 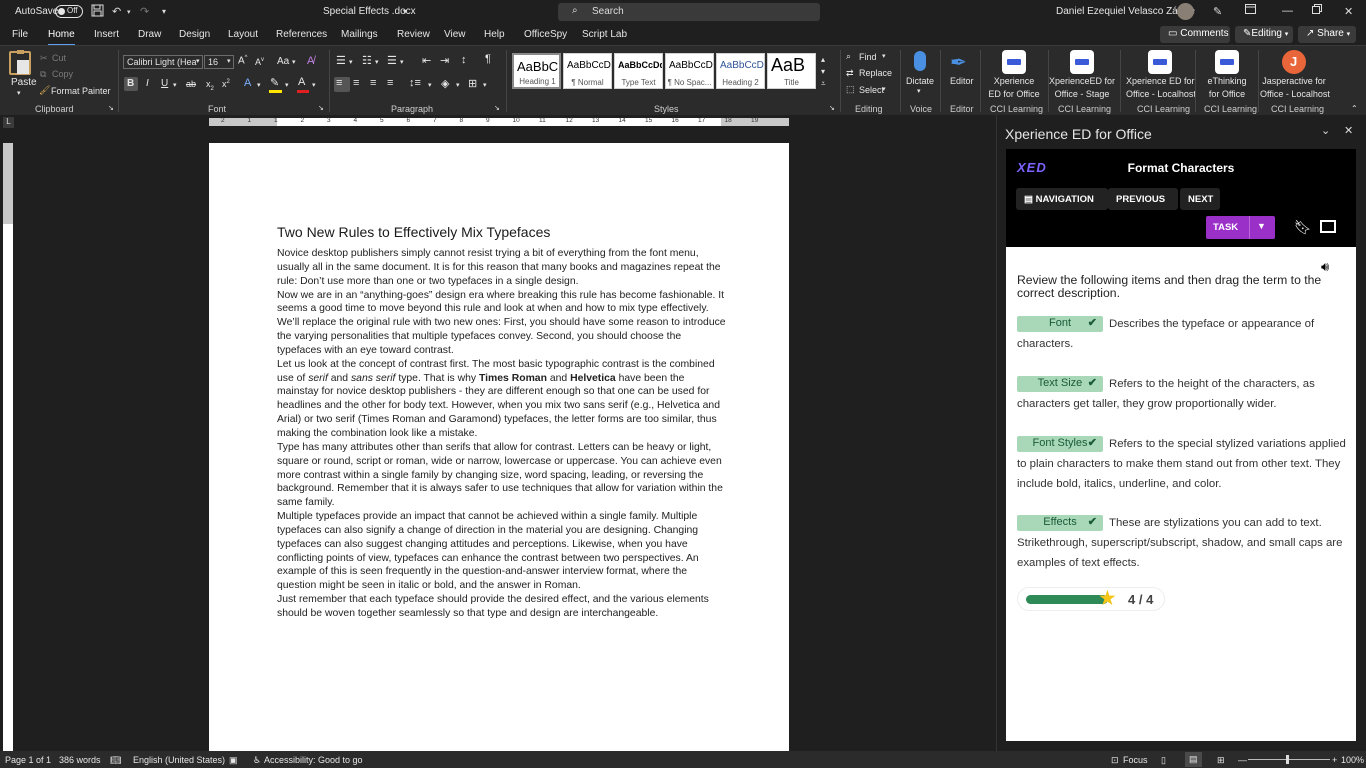 What do you see at coordinates (163, 62) in the screenshot?
I see `font-name-box: Calibri Light (Hea` at bounding box center [163, 62].